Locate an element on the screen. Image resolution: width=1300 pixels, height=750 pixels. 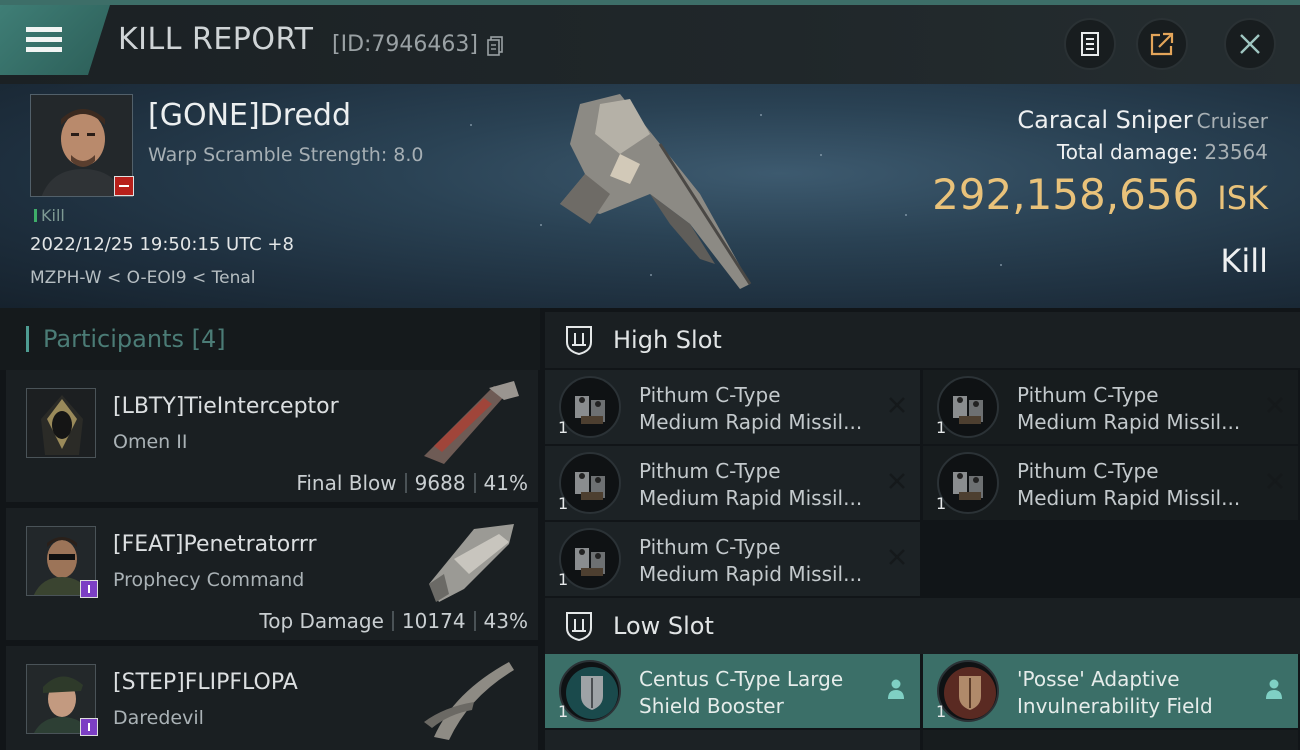
total-damage: Total damage: 23564 is located at coordinates (1162, 152).